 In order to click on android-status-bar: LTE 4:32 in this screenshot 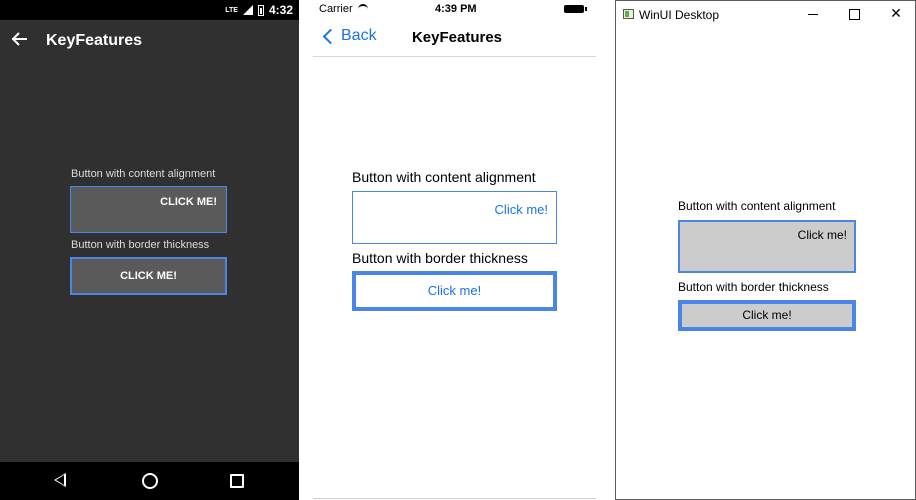, I will do `click(149, 10)`.